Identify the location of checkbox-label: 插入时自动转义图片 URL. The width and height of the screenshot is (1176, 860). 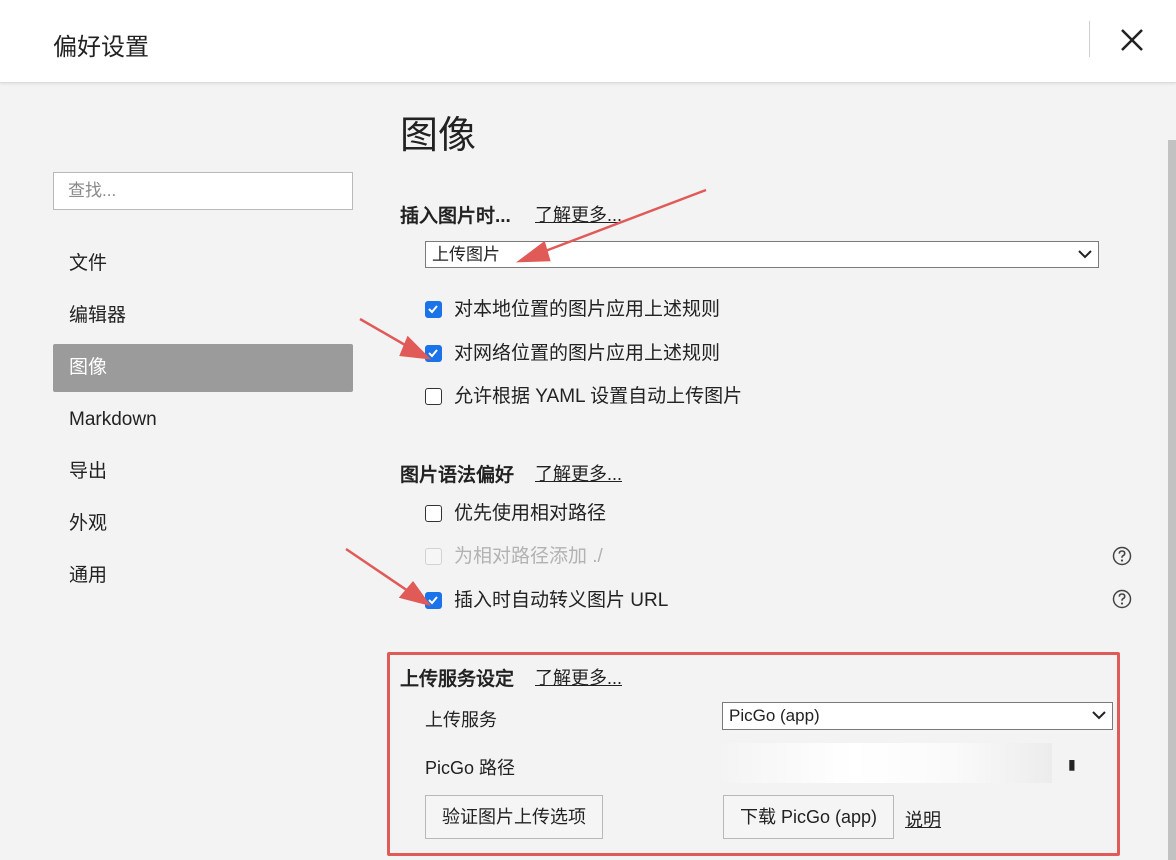
(561, 600).